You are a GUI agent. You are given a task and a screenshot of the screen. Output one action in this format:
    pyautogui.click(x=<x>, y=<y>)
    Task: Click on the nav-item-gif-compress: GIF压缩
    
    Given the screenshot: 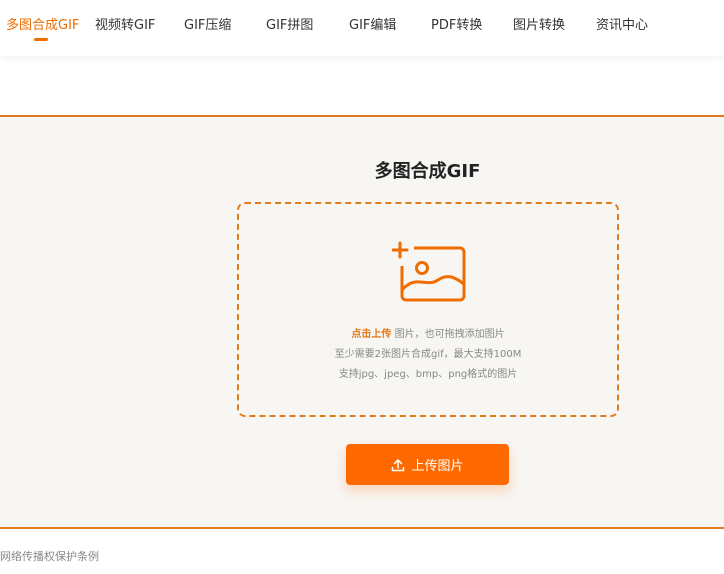 What is the action you would take?
    pyautogui.click(x=207, y=23)
    